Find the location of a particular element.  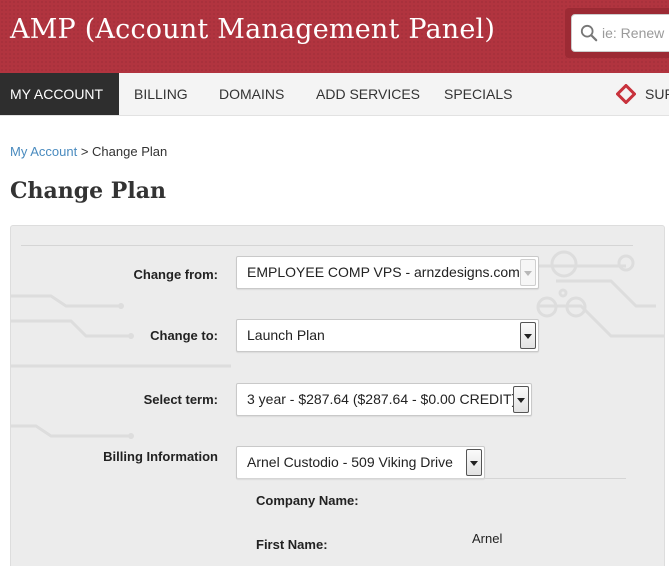

billing-info-value: Arnel Custodio - 509 Viking Drive is located at coordinates (350, 462).